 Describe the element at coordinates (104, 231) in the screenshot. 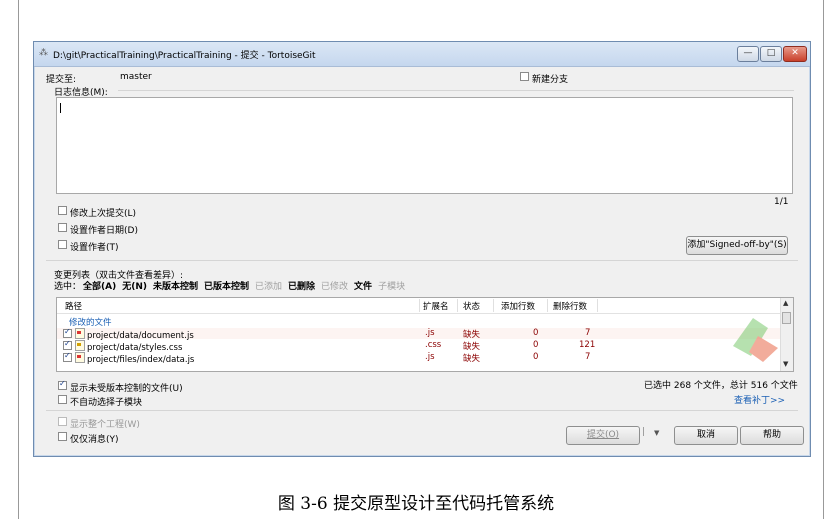

I see `set-author-date-label: 设置作者日期(D)` at that location.